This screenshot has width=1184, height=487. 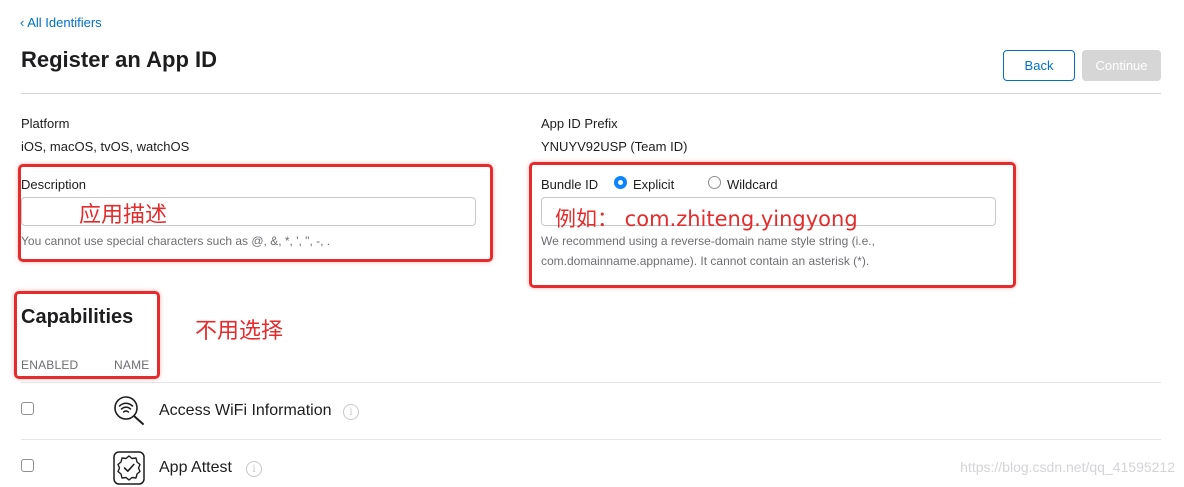 I want to click on capabilities-annotation-text: 不用选择, so click(x=239, y=331).